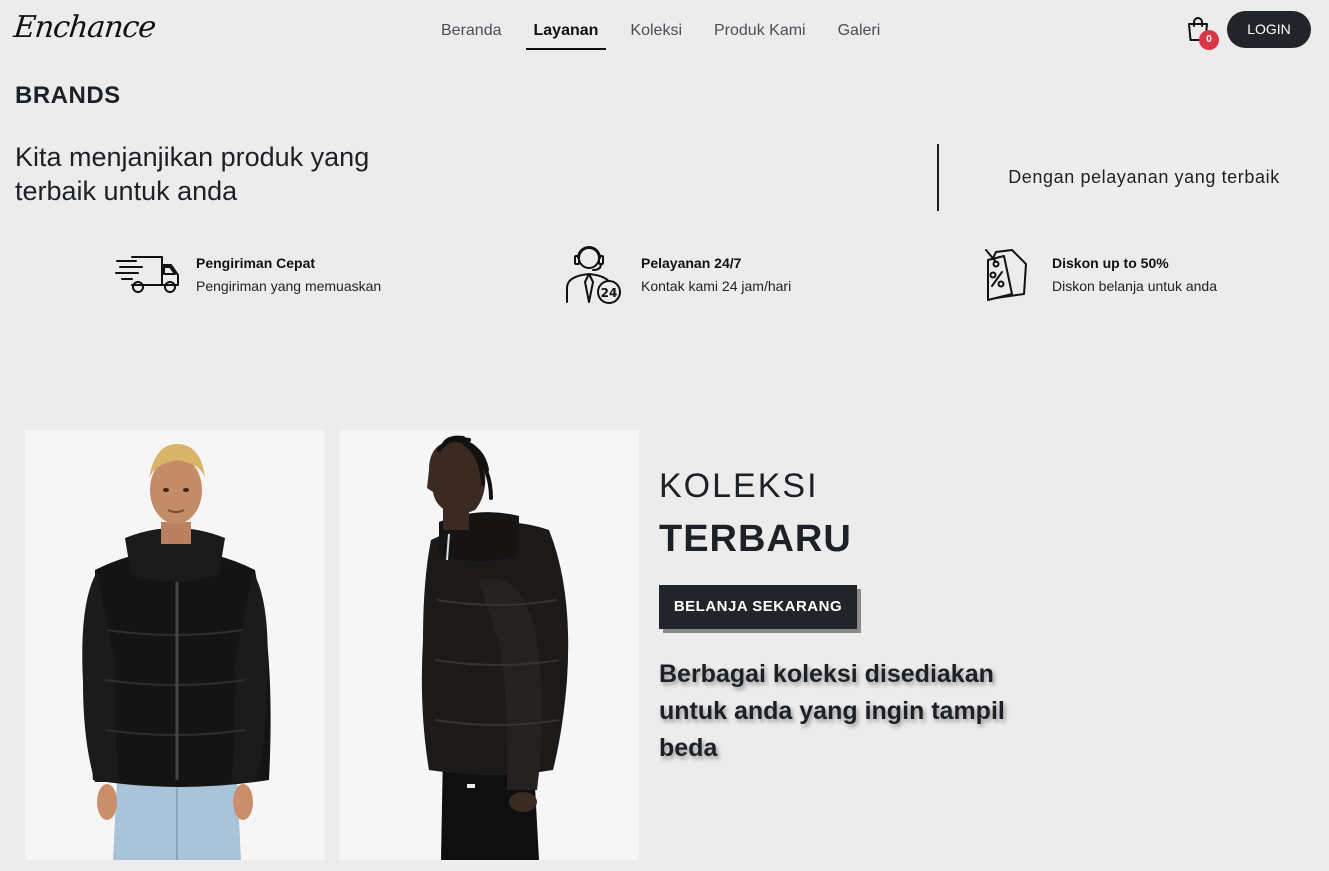  I want to click on service-note: Dengan pelayanan yang terbaik, so click(1144, 177).